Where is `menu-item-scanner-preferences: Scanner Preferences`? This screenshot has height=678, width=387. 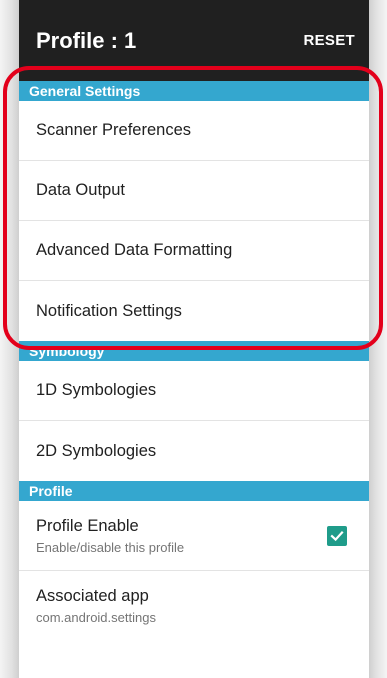
menu-item-scanner-preferences: Scanner Preferences is located at coordinates (194, 131).